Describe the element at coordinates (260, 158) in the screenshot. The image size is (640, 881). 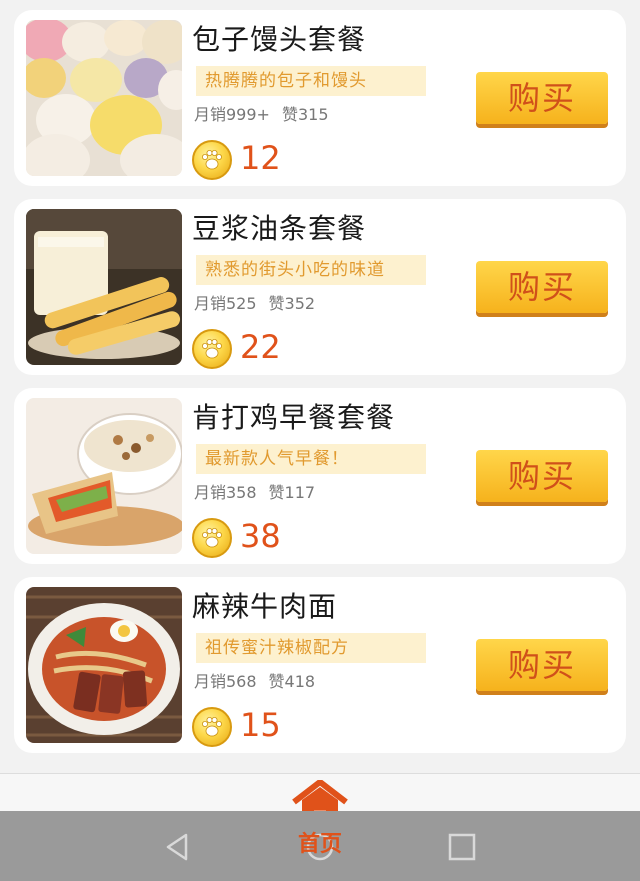
I see `product-price: 12` at that location.